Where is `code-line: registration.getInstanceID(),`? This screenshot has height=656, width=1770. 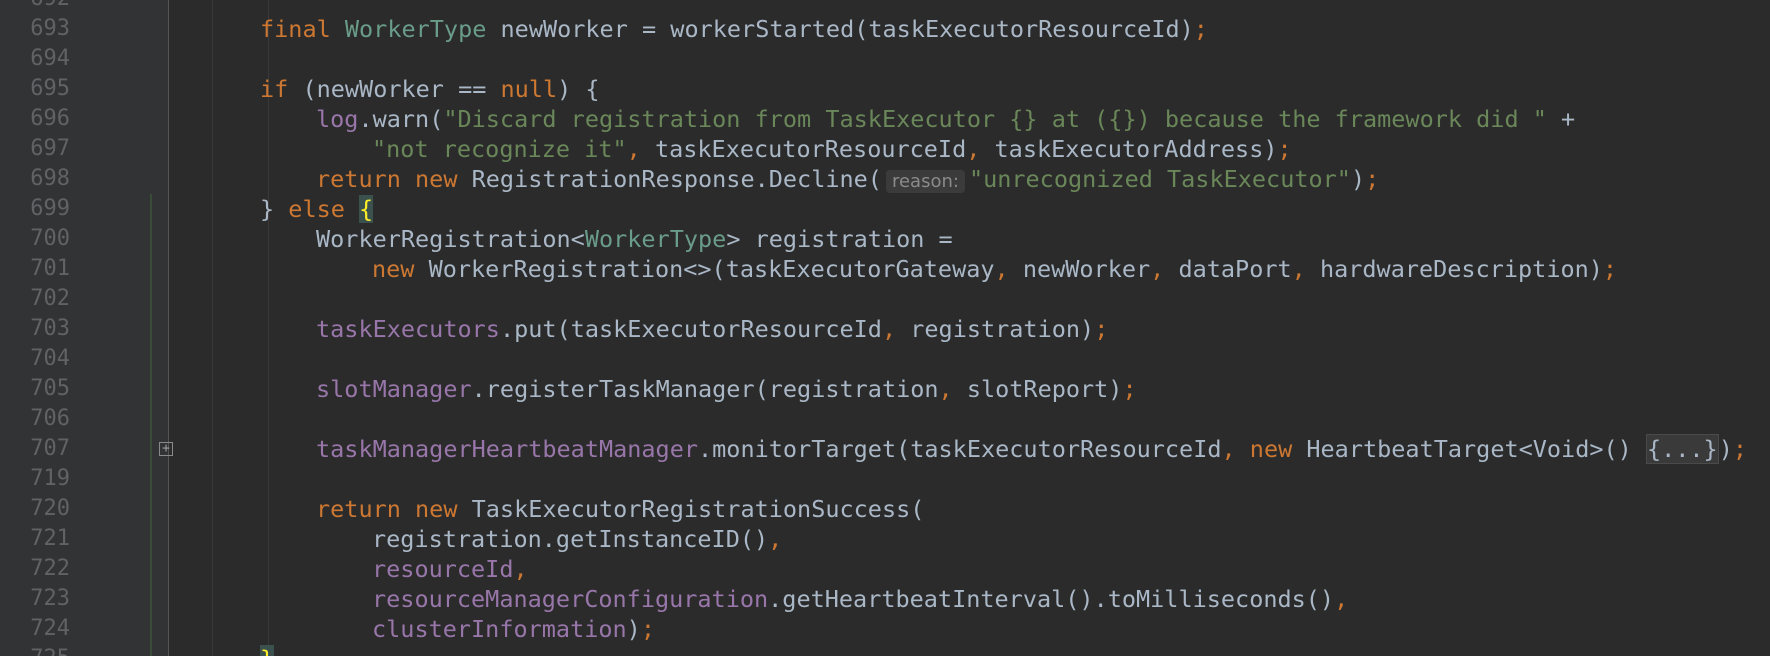
code-line: registration.getInstanceID(), is located at coordinates (577, 539).